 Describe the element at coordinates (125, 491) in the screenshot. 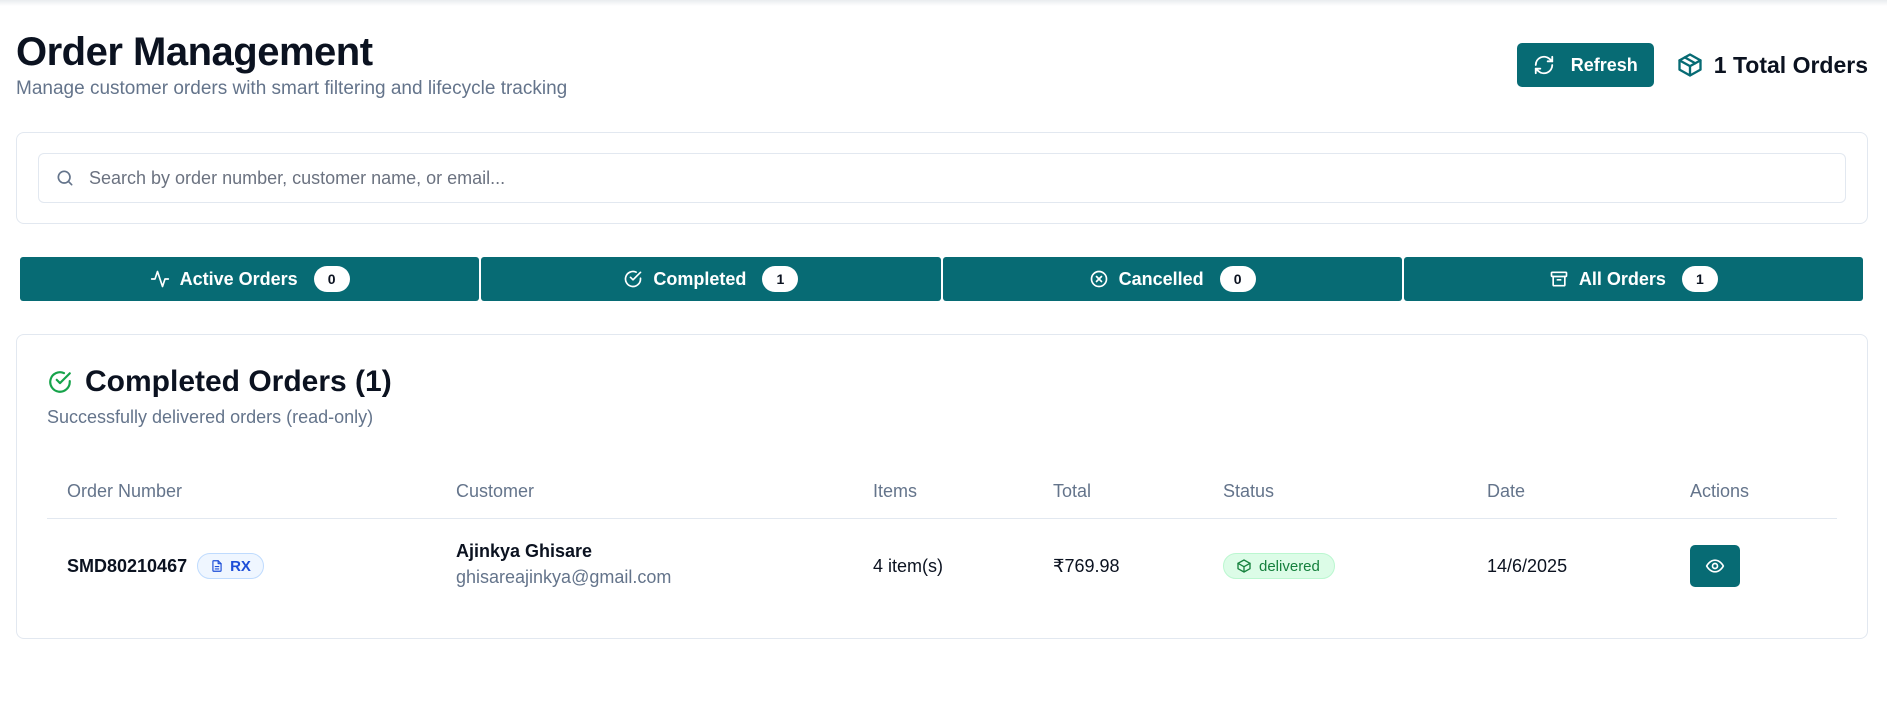

I see `column-header-order-number: Order Number` at that location.